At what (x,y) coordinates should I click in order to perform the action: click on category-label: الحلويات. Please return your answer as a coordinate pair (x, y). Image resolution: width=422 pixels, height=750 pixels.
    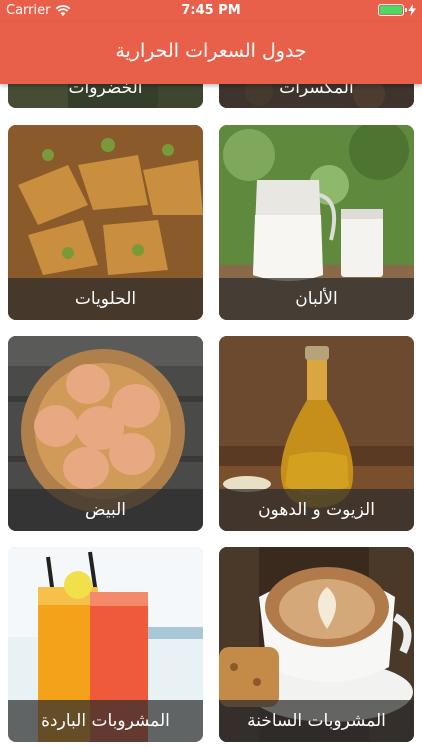
    Looking at the image, I should click on (105, 299).